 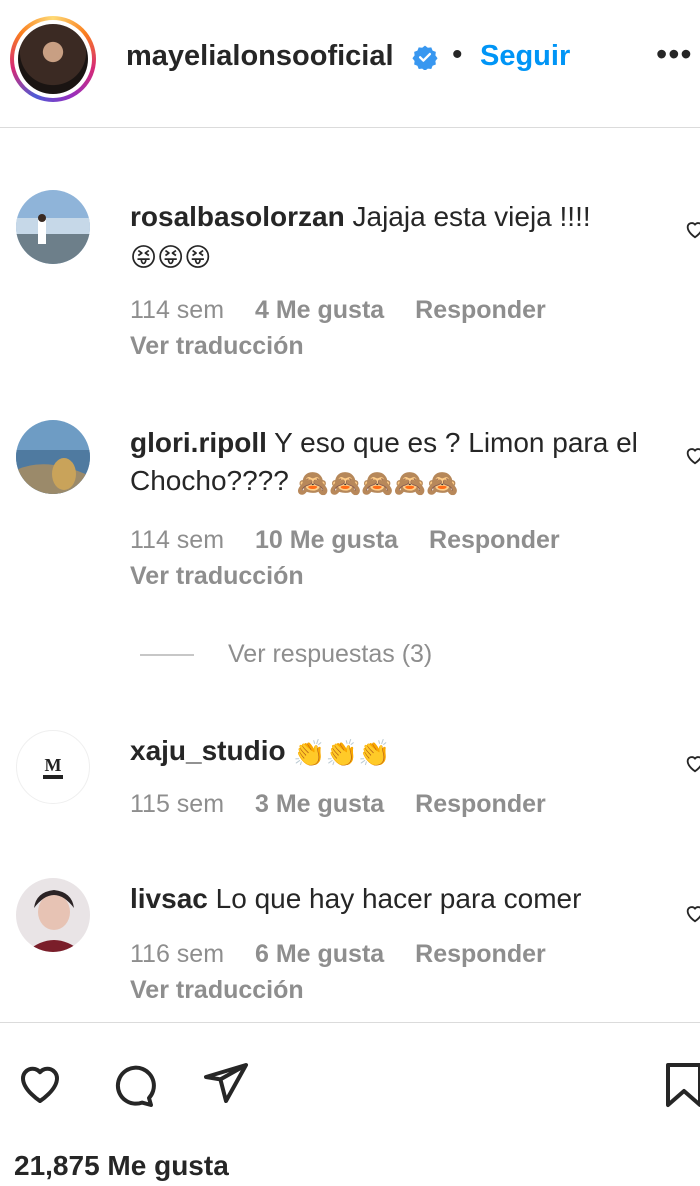 What do you see at coordinates (237, 216) in the screenshot?
I see `comment-username: rosalbasolorzan` at bounding box center [237, 216].